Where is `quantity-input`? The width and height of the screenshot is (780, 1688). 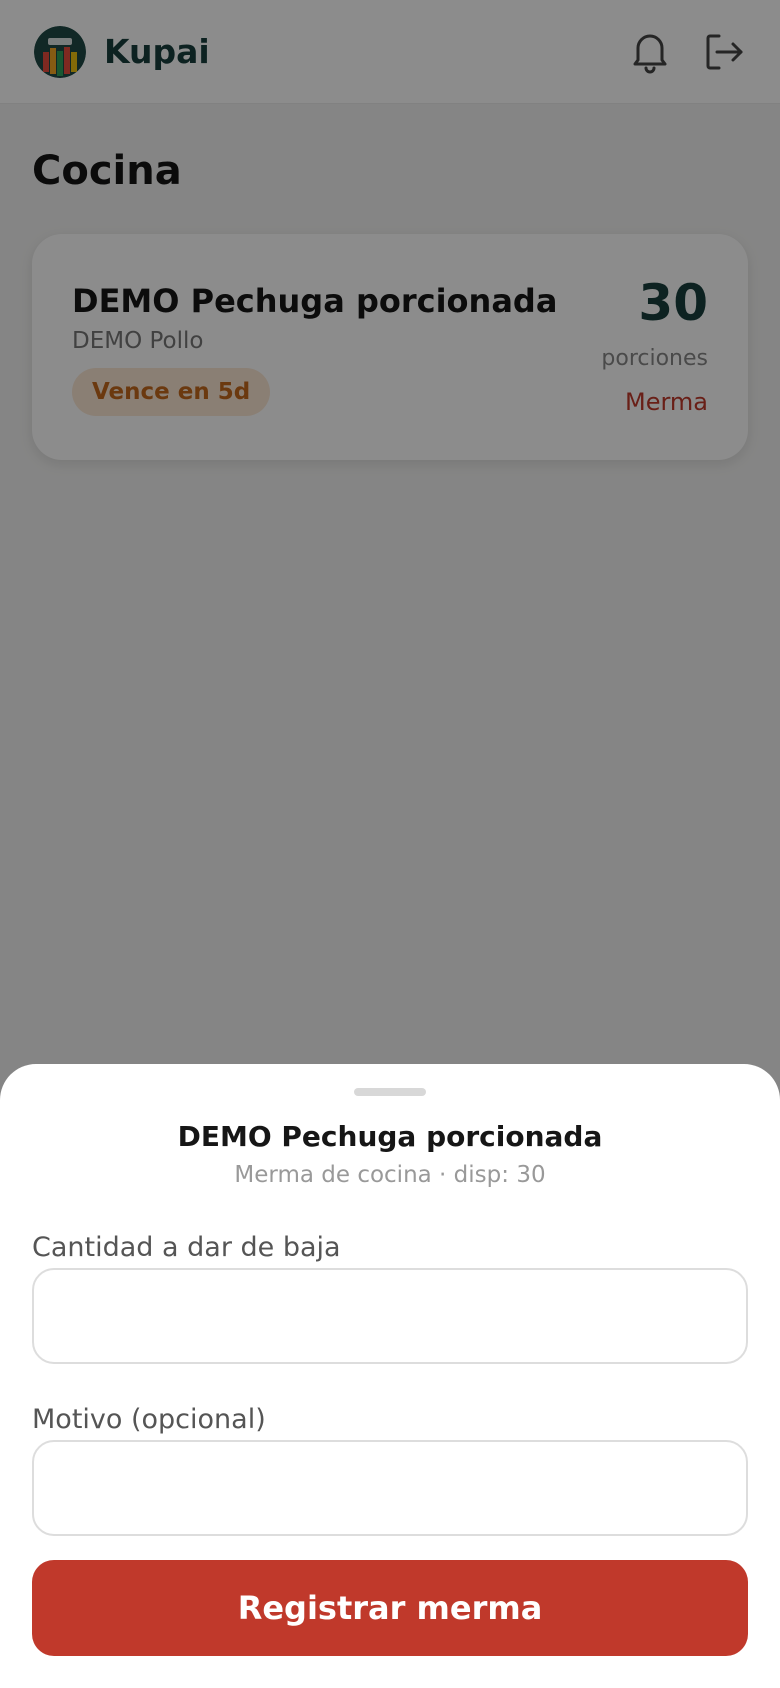 quantity-input is located at coordinates (390, 1316).